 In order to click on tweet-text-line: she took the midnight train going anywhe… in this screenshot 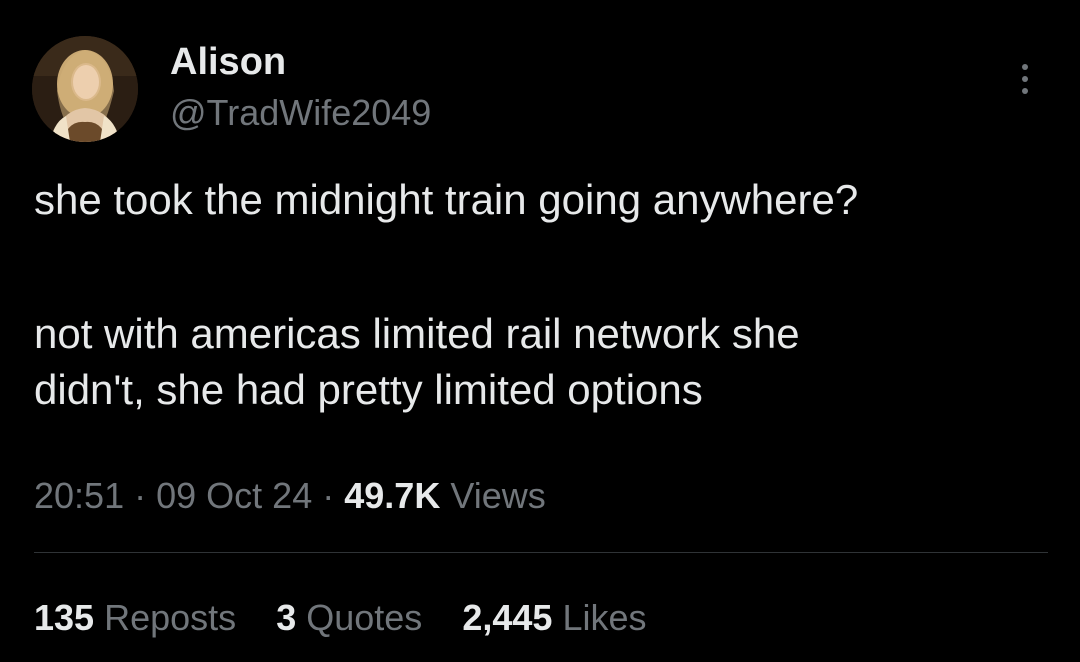, I will do `click(446, 199)`.